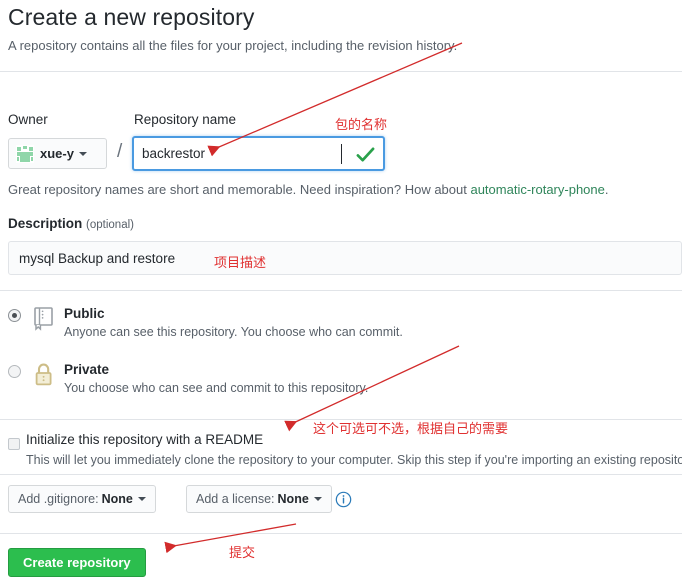 Image resolution: width=682 pixels, height=577 pixels. I want to click on description-optional-text: (optional), so click(110, 225).